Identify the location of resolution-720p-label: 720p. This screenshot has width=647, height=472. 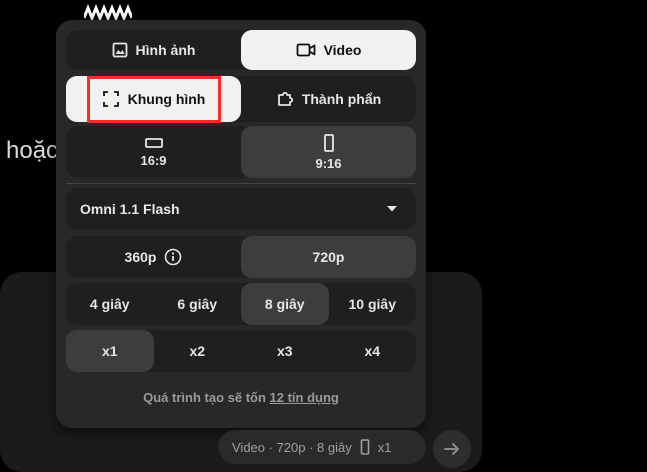
(328, 257).